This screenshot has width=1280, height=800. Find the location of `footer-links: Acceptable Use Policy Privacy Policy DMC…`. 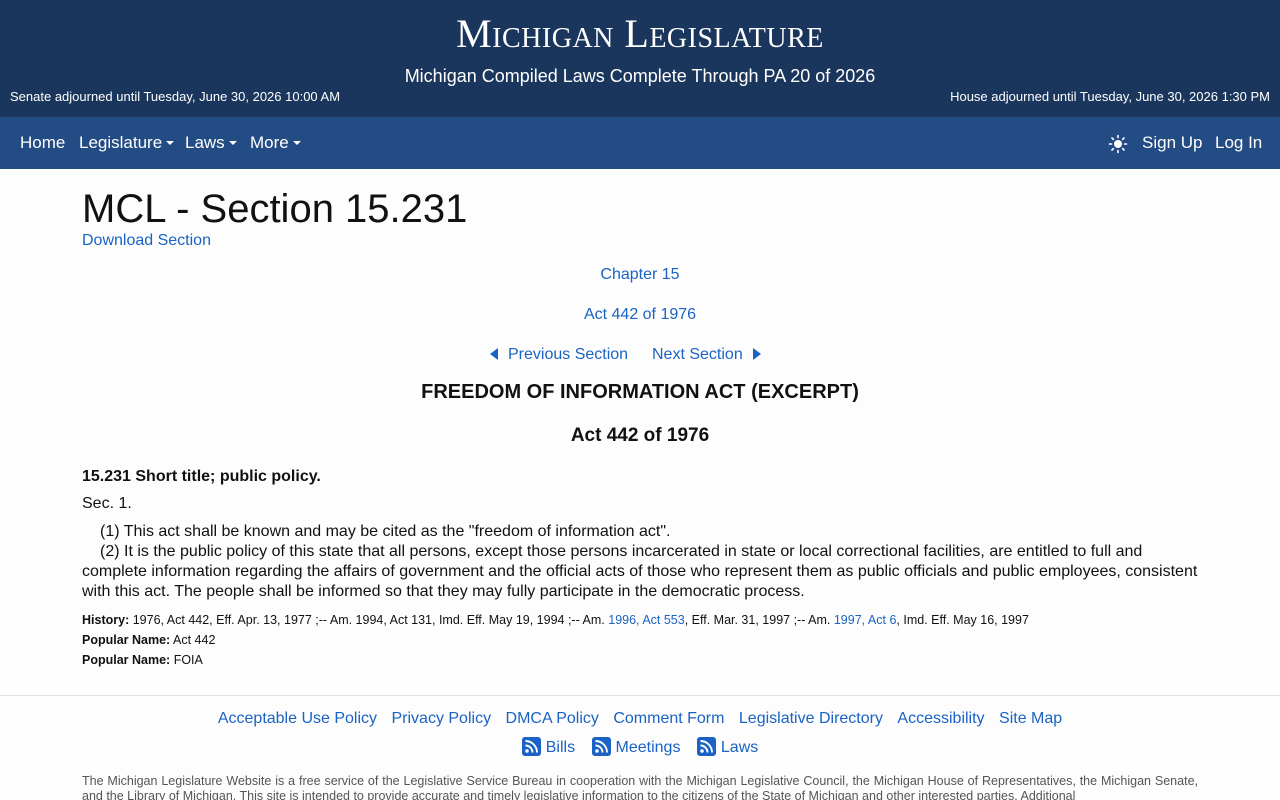

footer-links: Acceptable Use Policy Privacy Policy DMC… is located at coordinates (640, 719).